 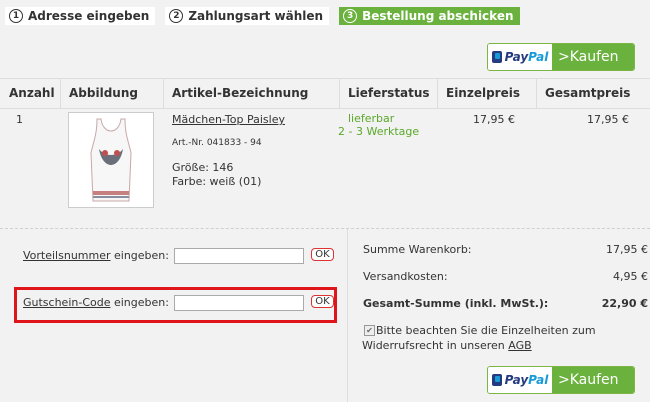 What do you see at coordinates (176, 16) in the screenshot?
I see `step-number: 2` at bounding box center [176, 16].